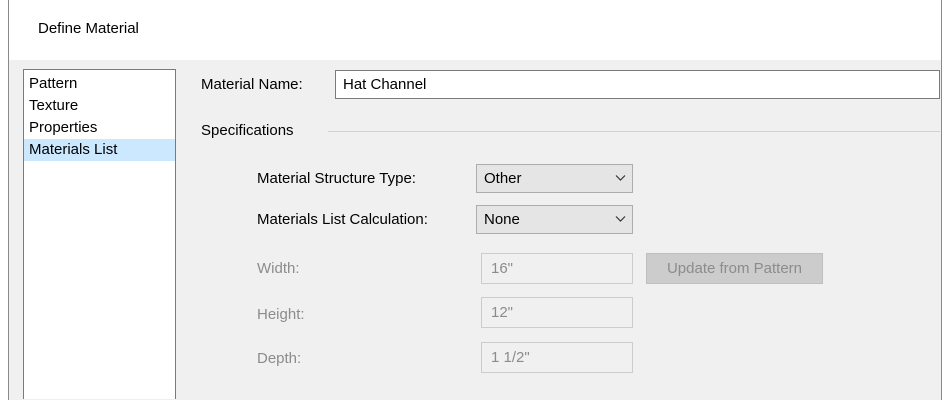  What do you see at coordinates (99, 84) in the screenshot?
I see `nav-item-pattern: Pattern` at bounding box center [99, 84].